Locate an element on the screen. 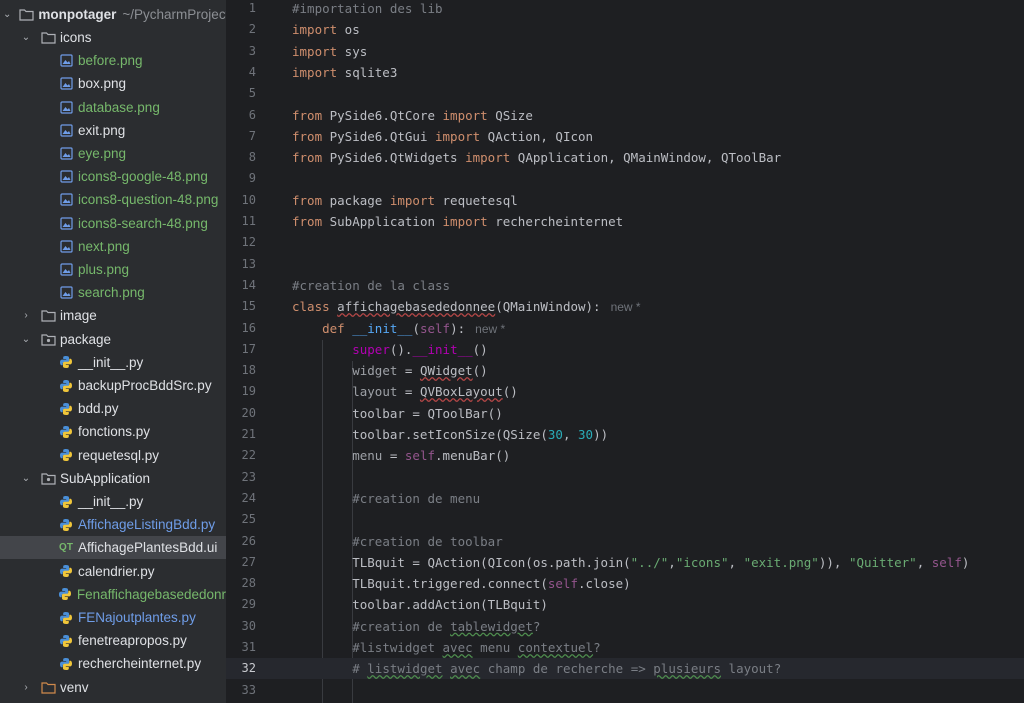  tree-folder: ⌄ icons is located at coordinates (113, 37).